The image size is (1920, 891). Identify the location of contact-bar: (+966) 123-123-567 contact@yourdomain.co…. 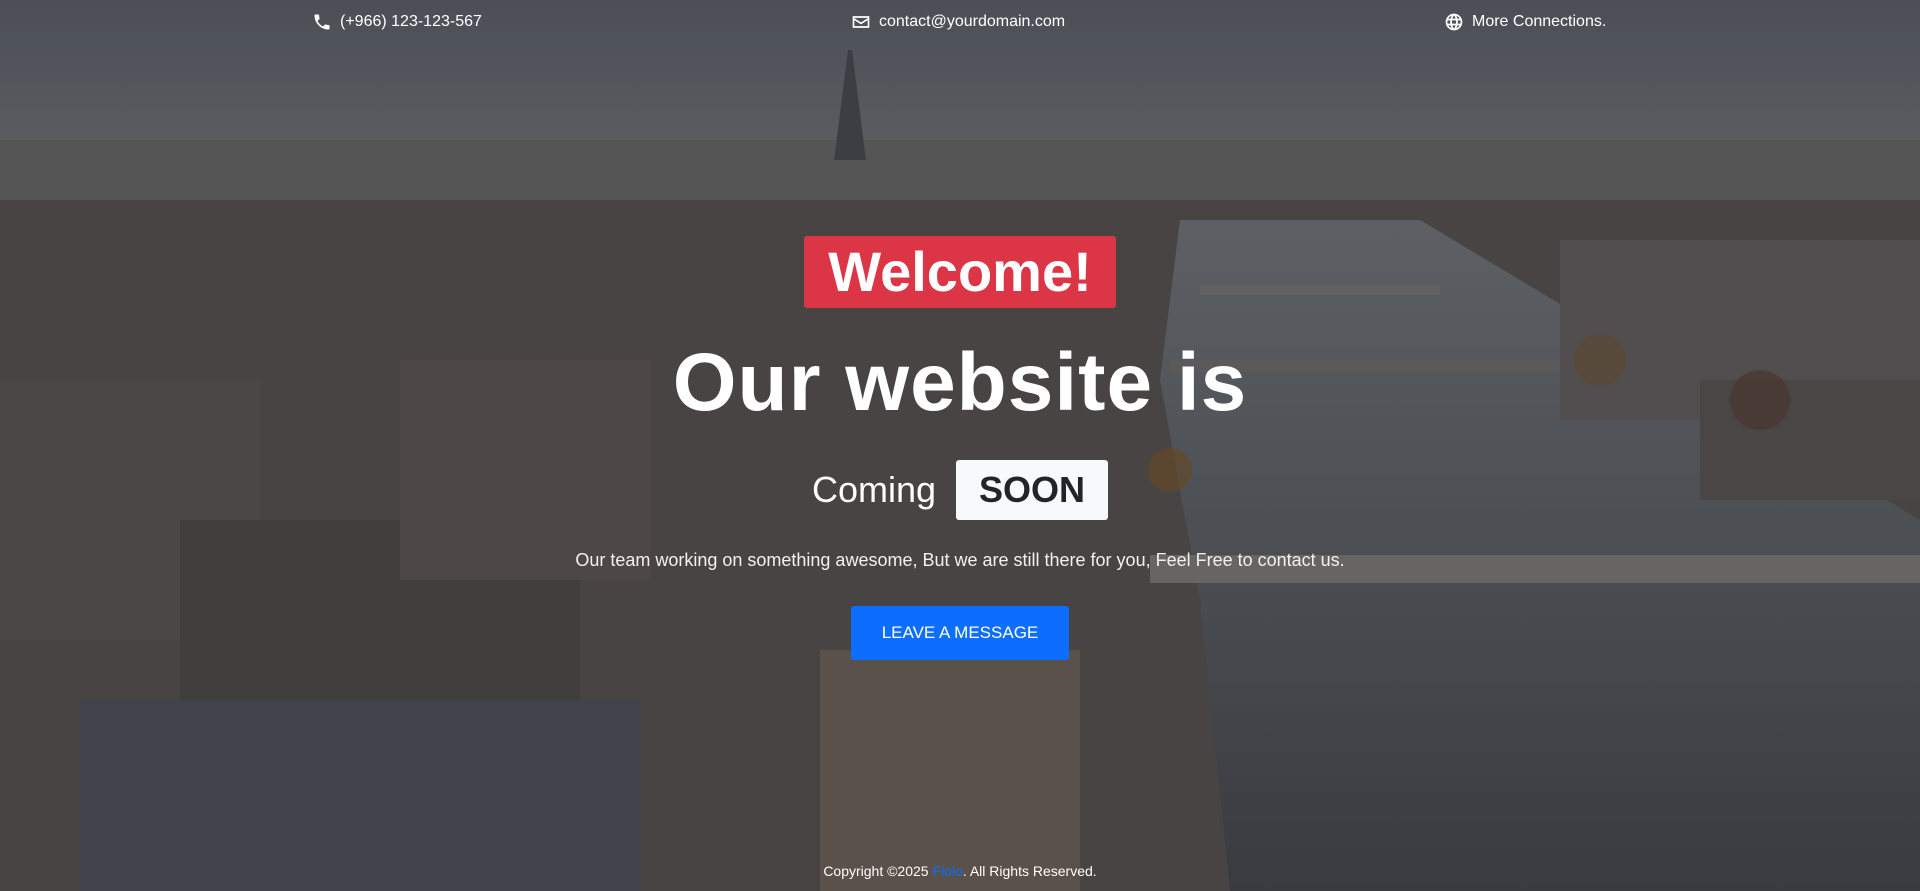
(960, 23).